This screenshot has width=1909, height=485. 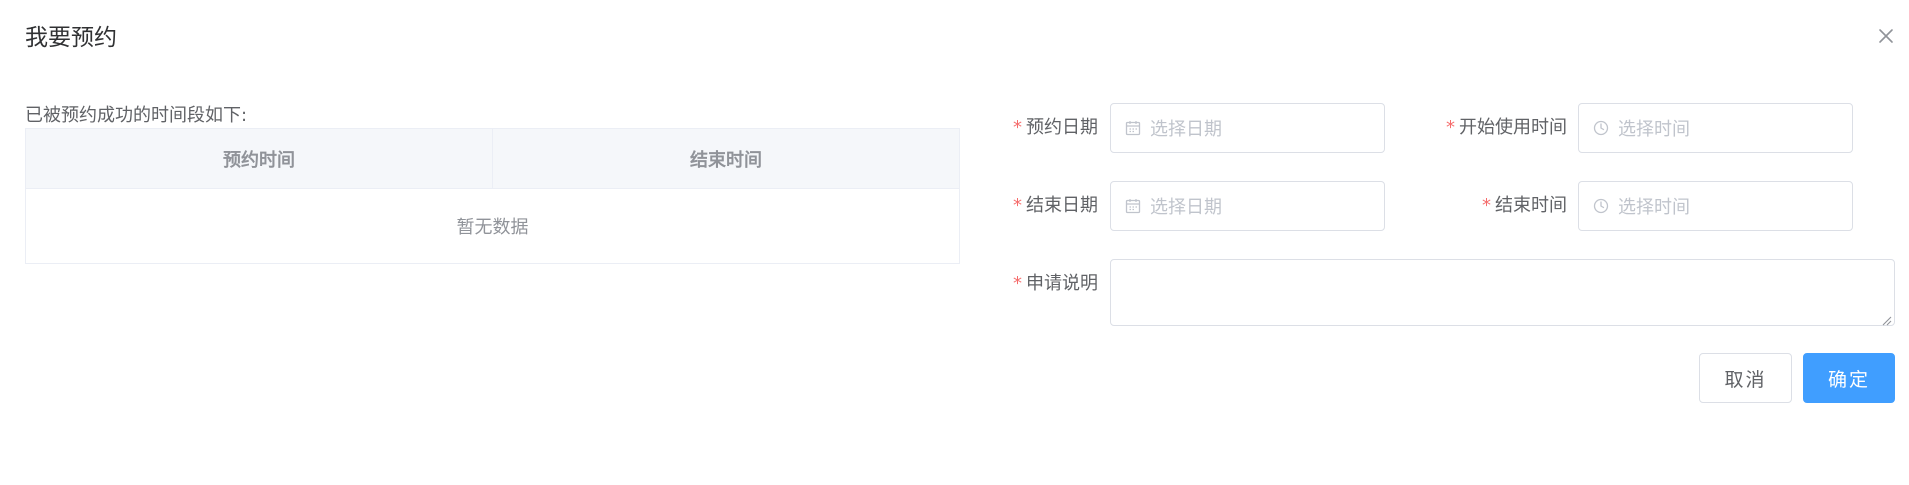 What do you see at coordinates (1531, 205) in the screenshot?
I see `end-time-label-text: 结束时间` at bounding box center [1531, 205].